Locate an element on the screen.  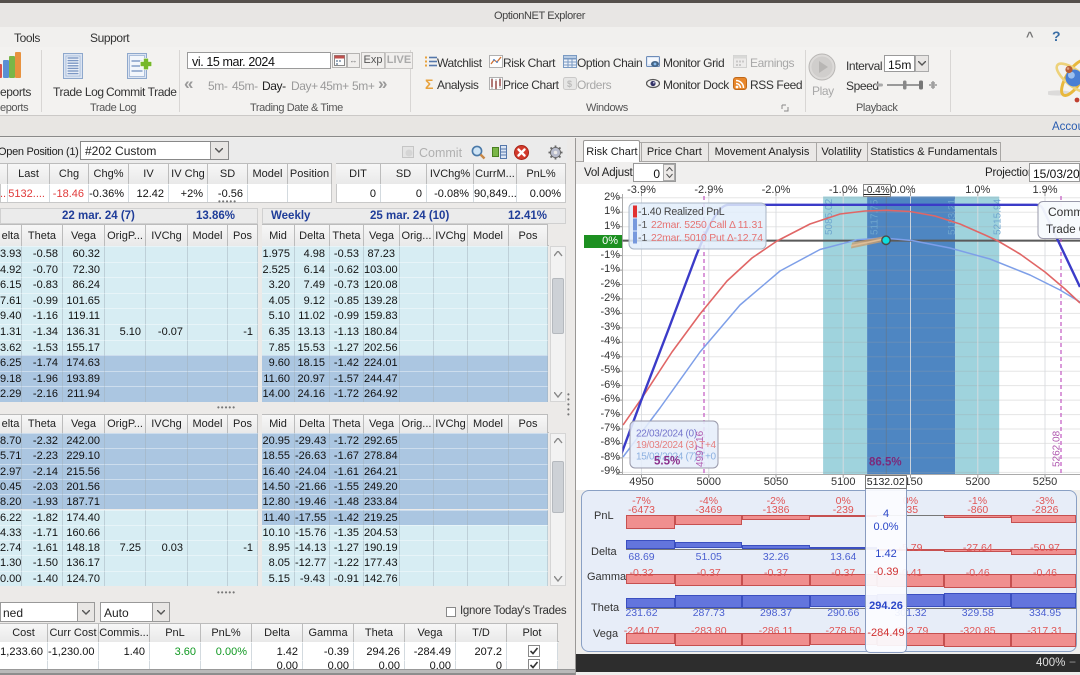
svg-text: 86.5% is located at coordinates (885, 463).